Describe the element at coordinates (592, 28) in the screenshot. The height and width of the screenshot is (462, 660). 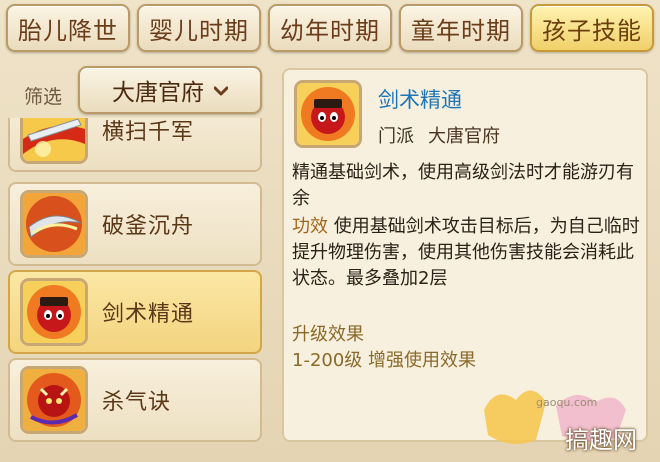
I see `tab-child-skills: 孩子技能` at that location.